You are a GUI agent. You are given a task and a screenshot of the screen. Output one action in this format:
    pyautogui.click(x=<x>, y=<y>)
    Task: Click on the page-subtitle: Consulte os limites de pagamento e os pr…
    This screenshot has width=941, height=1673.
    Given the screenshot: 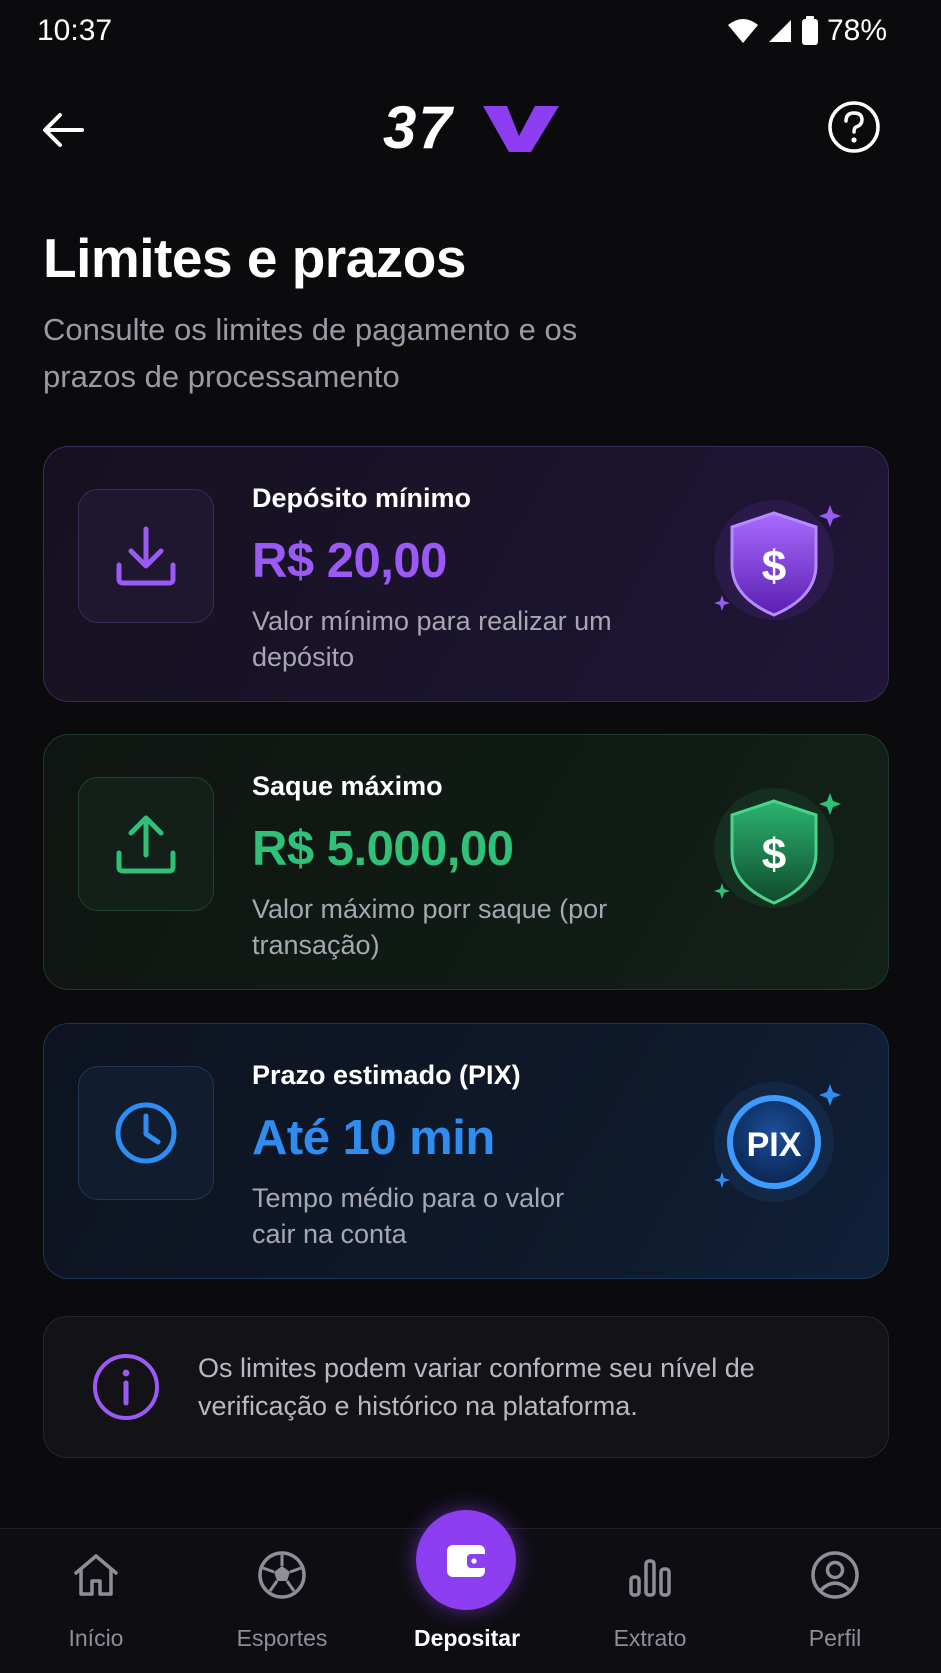 What is the action you would take?
    pyautogui.click(x=310, y=353)
    